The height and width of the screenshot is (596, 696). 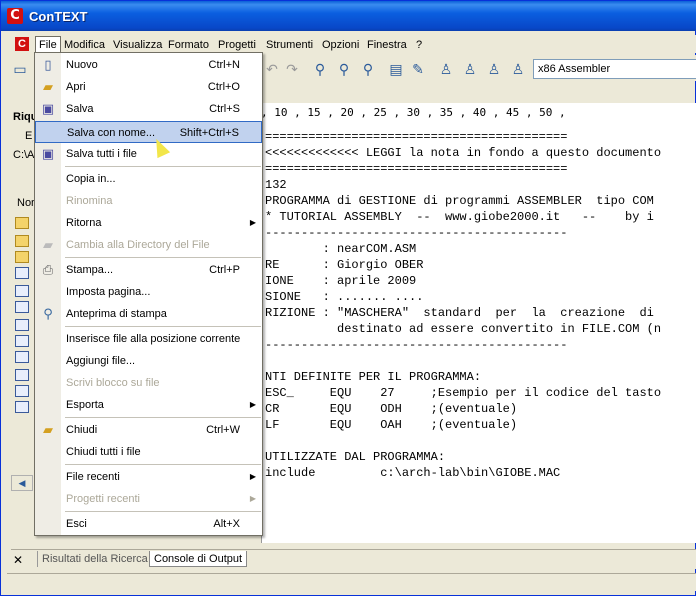 I want to click on code-line: UTILIZZATE DAL PROGRAMMA:, so click(x=355, y=457).